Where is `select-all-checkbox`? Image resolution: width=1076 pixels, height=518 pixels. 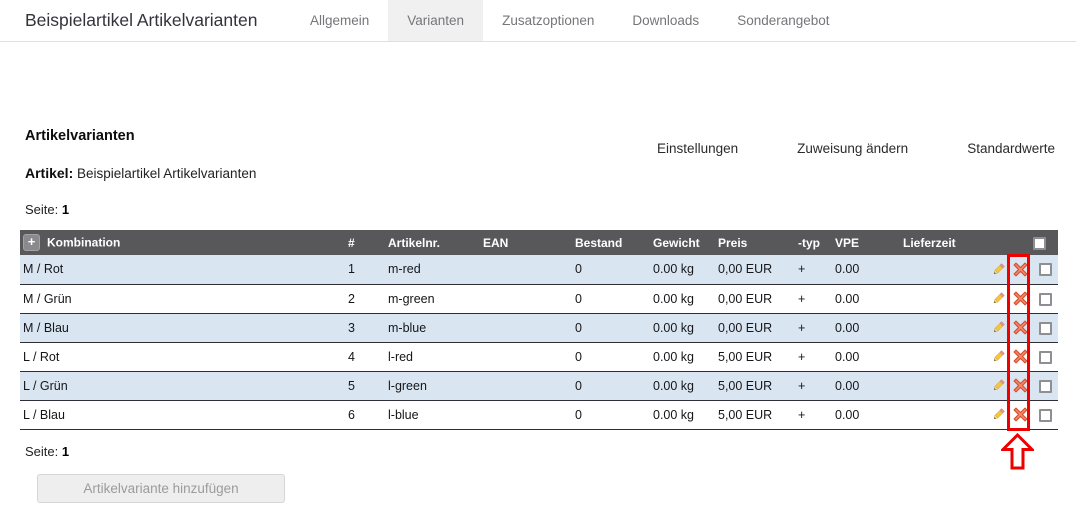
select-all-checkbox is located at coordinates (1039, 243).